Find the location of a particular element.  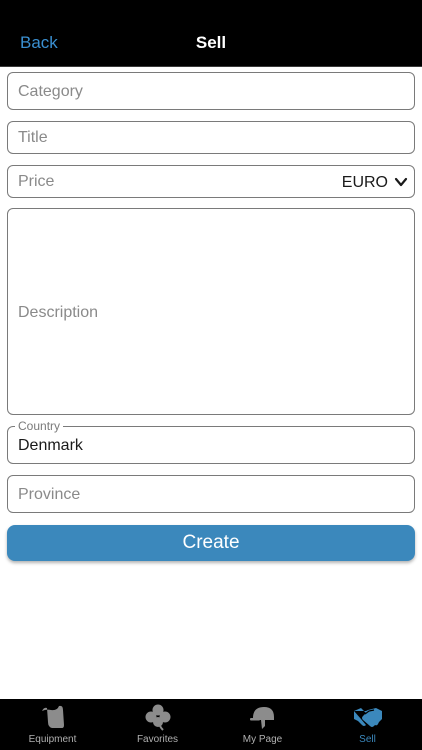

province-placeholder: Province is located at coordinates (49, 494).